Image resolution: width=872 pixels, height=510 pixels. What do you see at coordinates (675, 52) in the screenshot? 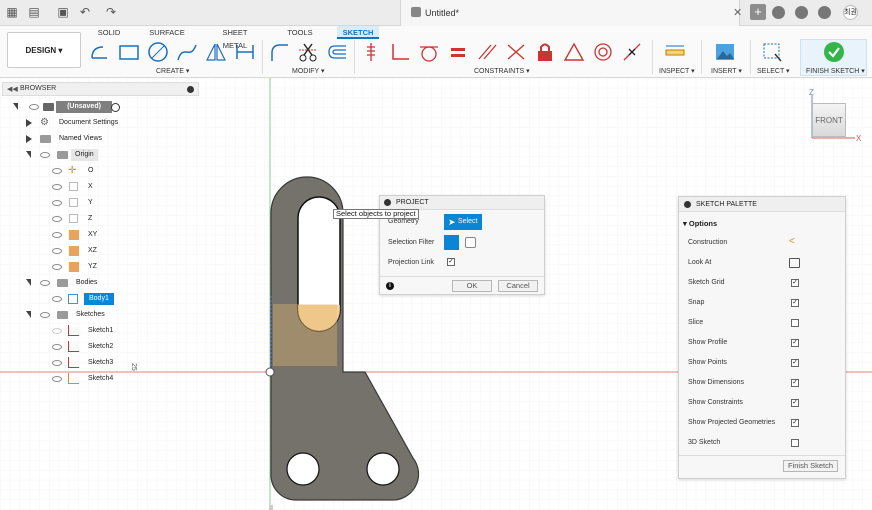
I see `measure-ruler-icon` at bounding box center [675, 52].